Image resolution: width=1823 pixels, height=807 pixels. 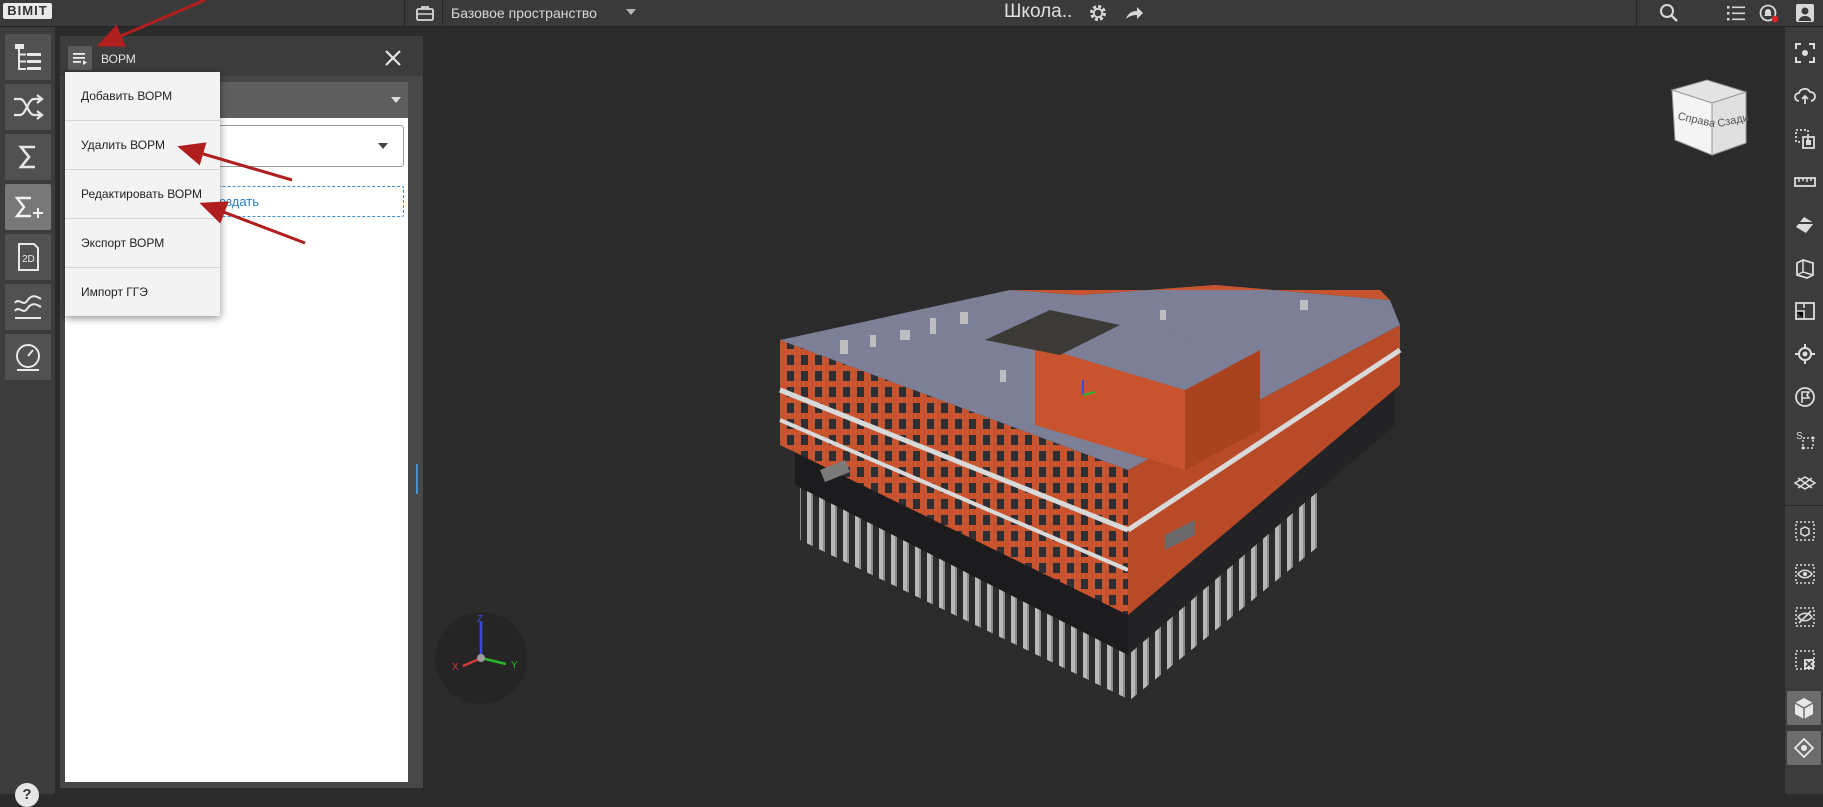 I want to click on panel-menu-button, so click(x=80, y=58).